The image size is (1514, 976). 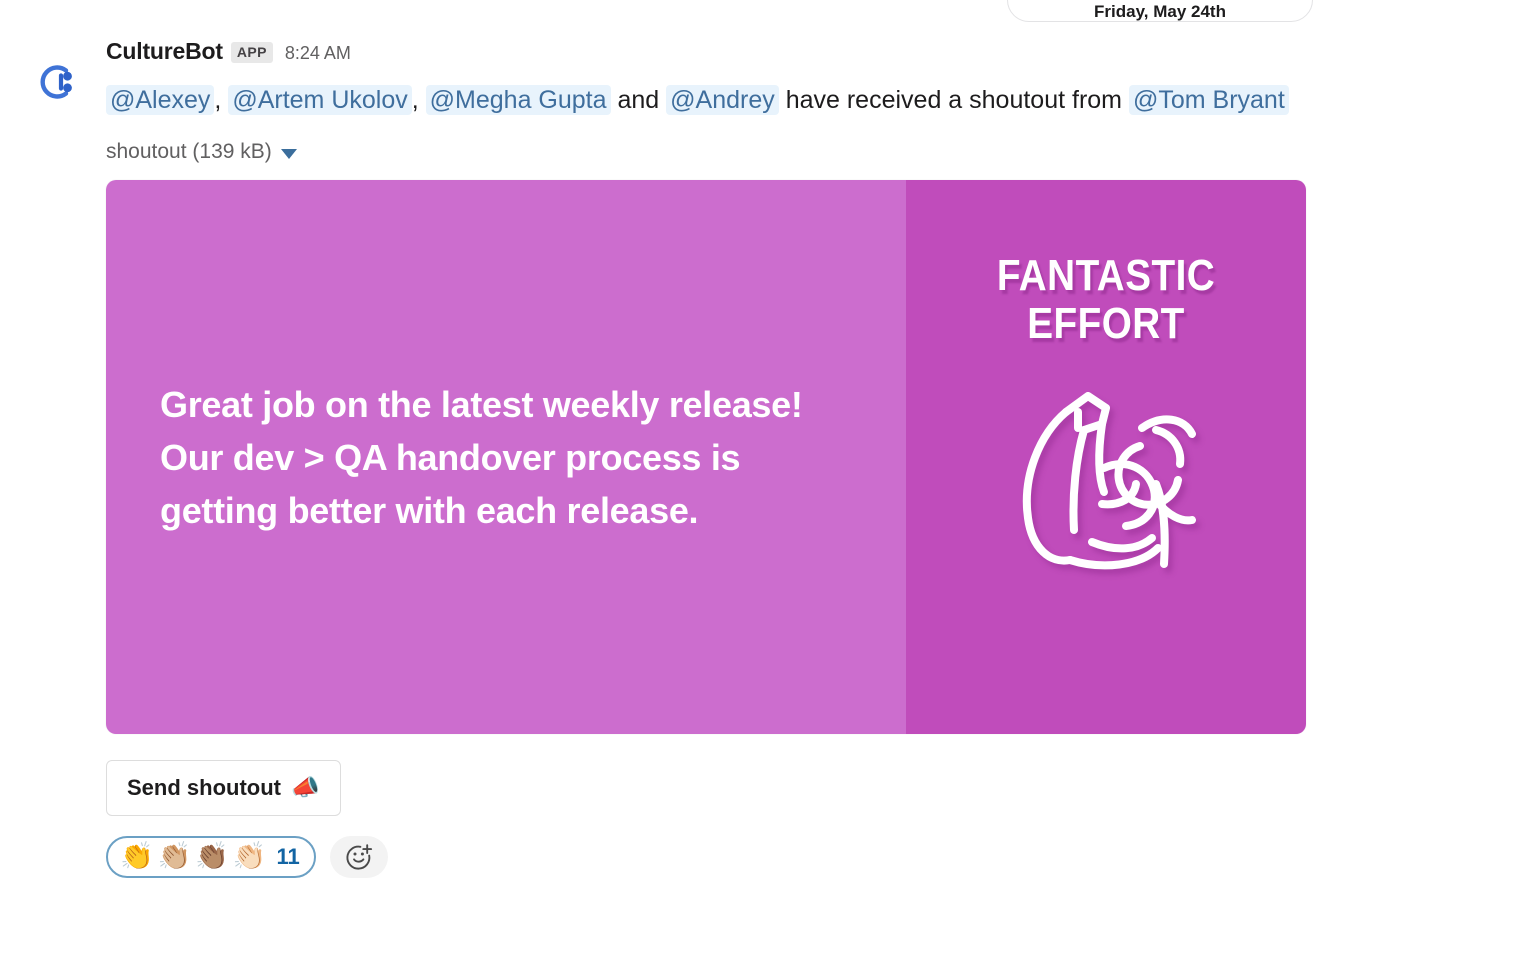 I want to click on send-shoutout-button: Send shoutout 📣, so click(x=223, y=788).